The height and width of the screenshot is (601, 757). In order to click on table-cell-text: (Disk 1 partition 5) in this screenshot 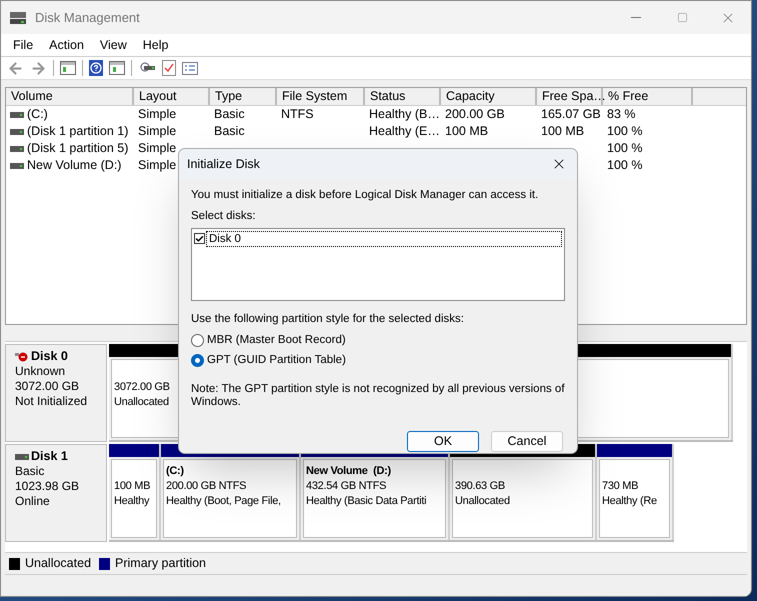, I will do `click(77, 149)`.